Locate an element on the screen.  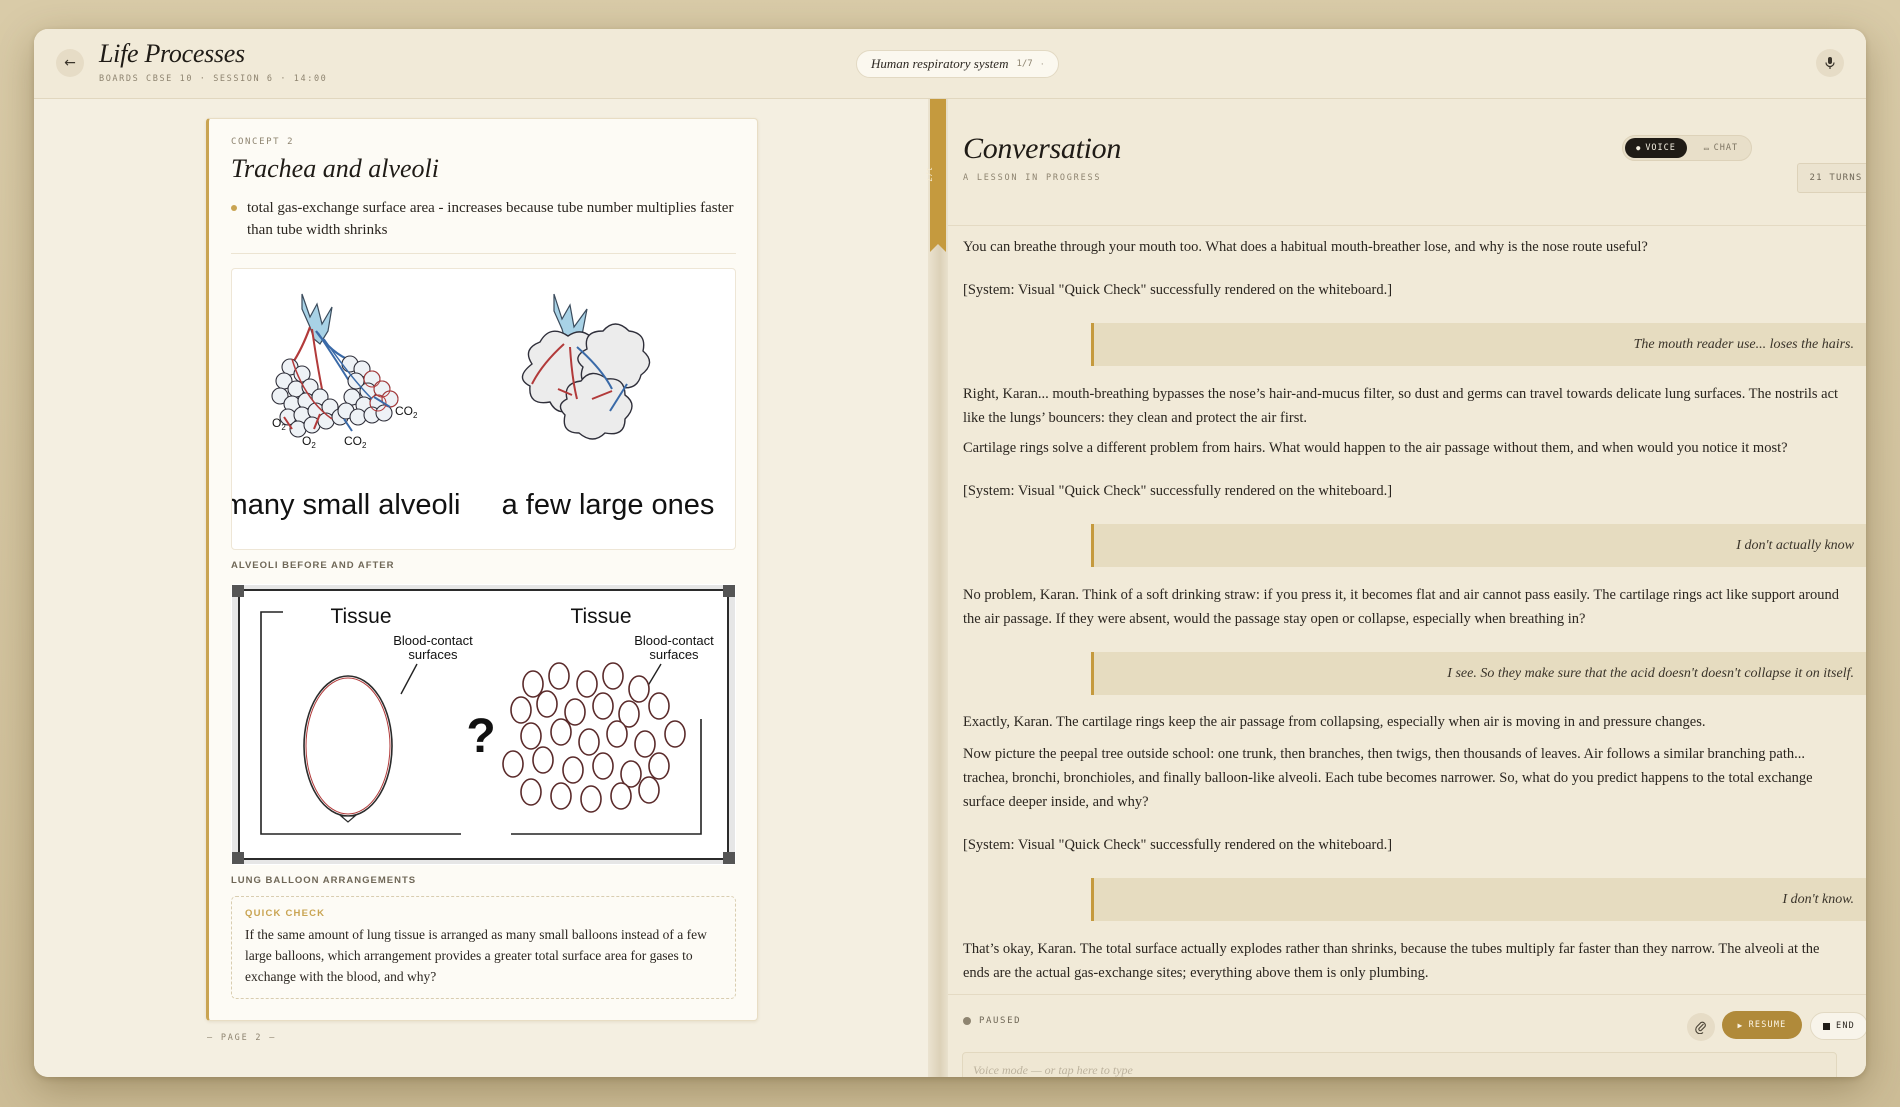
tissue-right-label: Tissue is located at coordinates (600, 616).